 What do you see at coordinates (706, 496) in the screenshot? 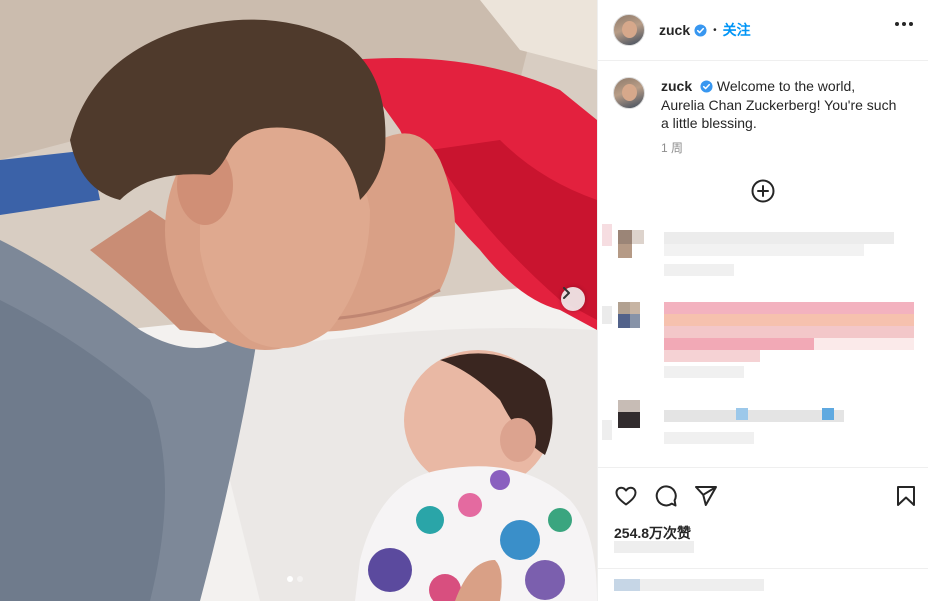
I see `paper-plane-icon` at bounding box center [706, 496].